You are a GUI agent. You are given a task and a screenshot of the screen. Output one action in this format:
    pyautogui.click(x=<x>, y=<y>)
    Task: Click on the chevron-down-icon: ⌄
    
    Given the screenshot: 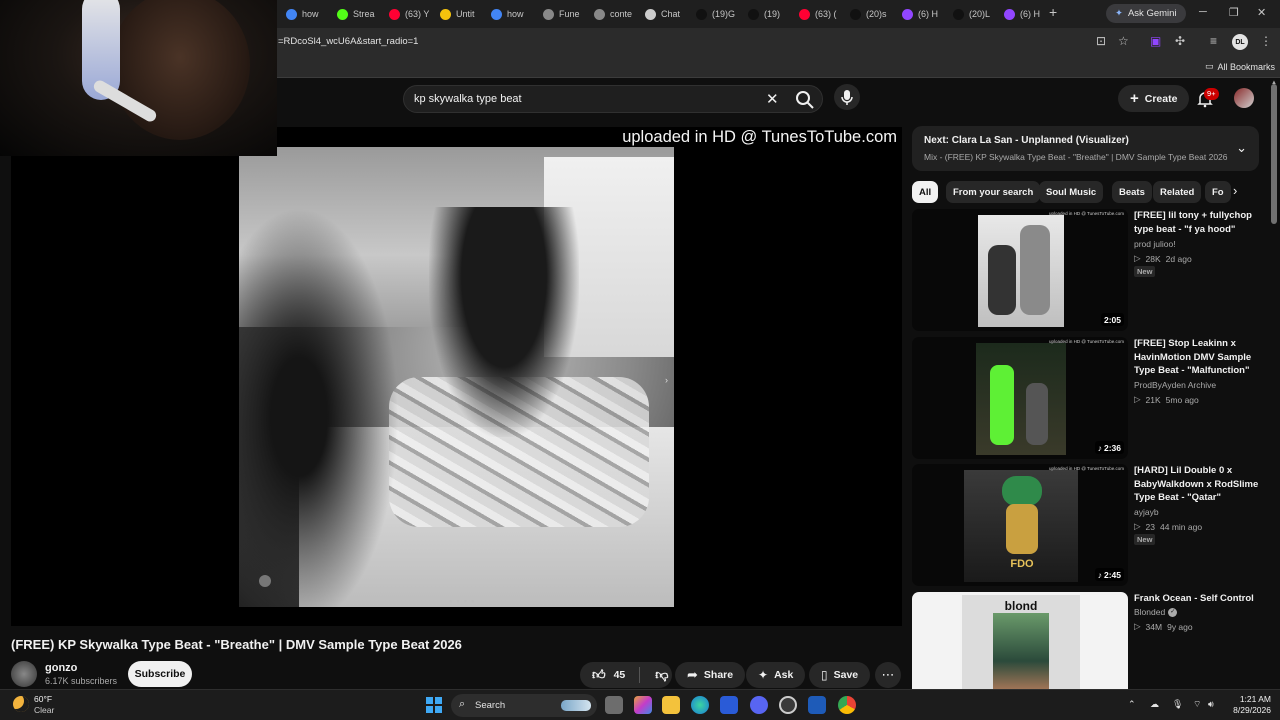 What is the action you would take?
    pyautogui.click(x=1241, y=148)
    